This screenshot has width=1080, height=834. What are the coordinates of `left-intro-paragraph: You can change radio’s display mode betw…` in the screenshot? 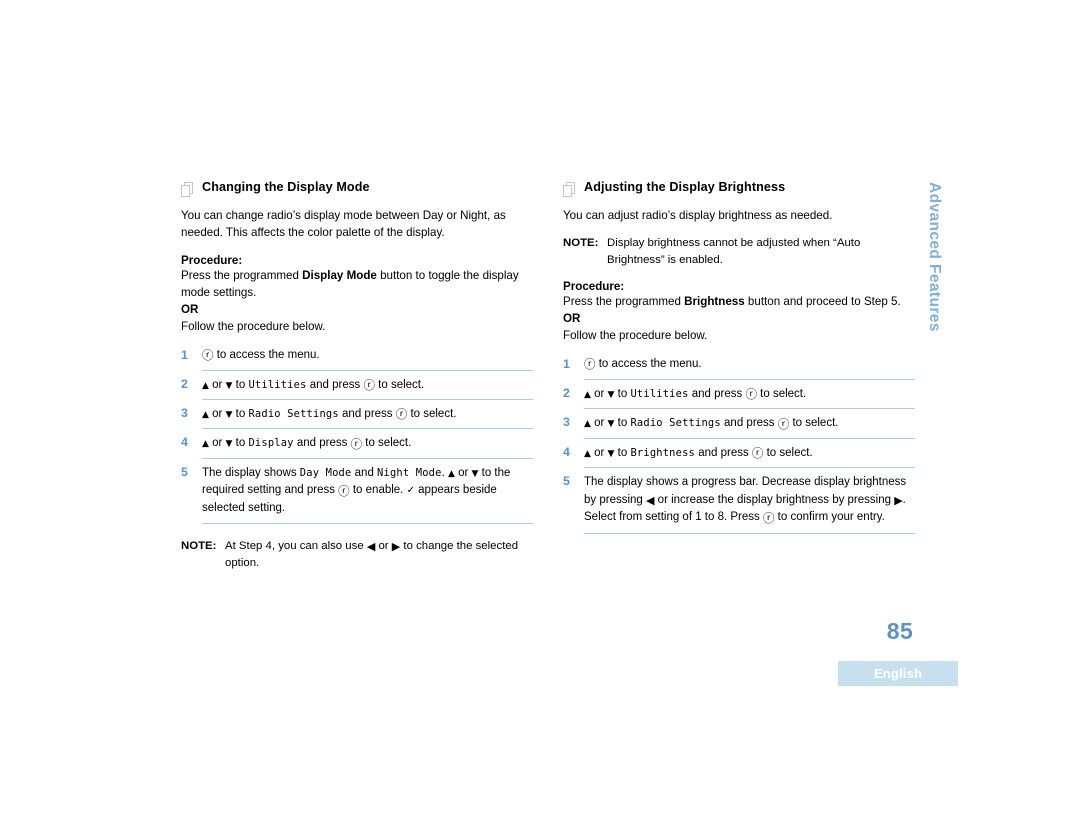 It's located at (343, 224).